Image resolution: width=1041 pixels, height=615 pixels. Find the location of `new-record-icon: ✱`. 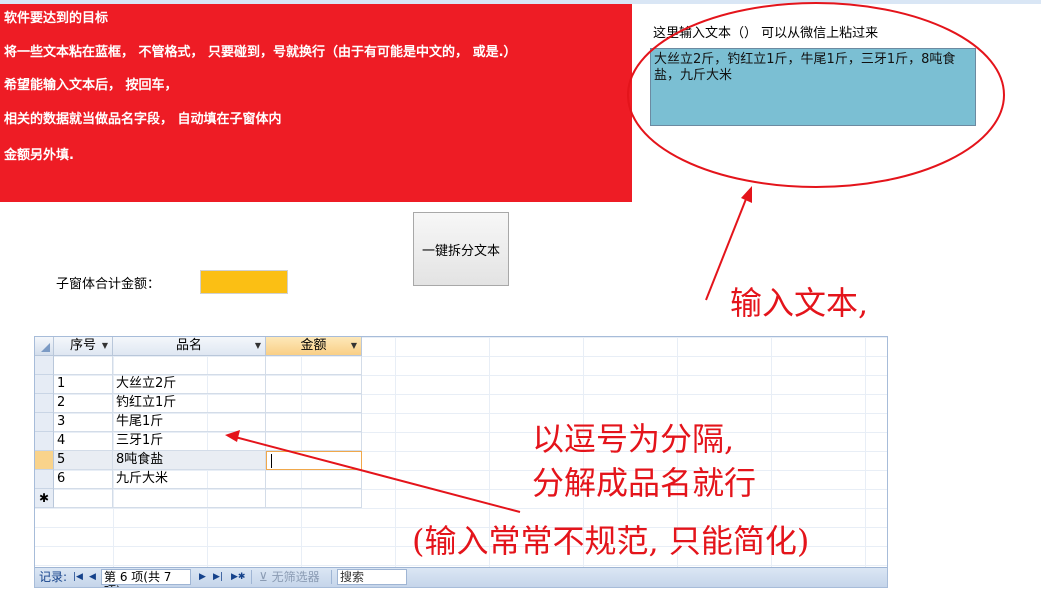

new-record-icon: ✱ is located at coordinates (44, 498).